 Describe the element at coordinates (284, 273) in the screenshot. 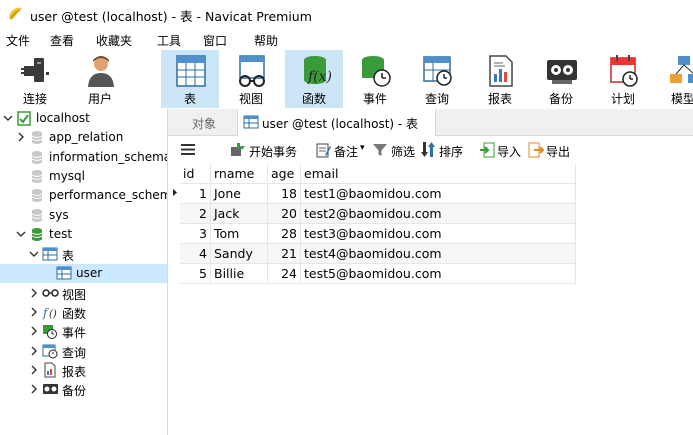

I see `cell-age: 24` at that location.